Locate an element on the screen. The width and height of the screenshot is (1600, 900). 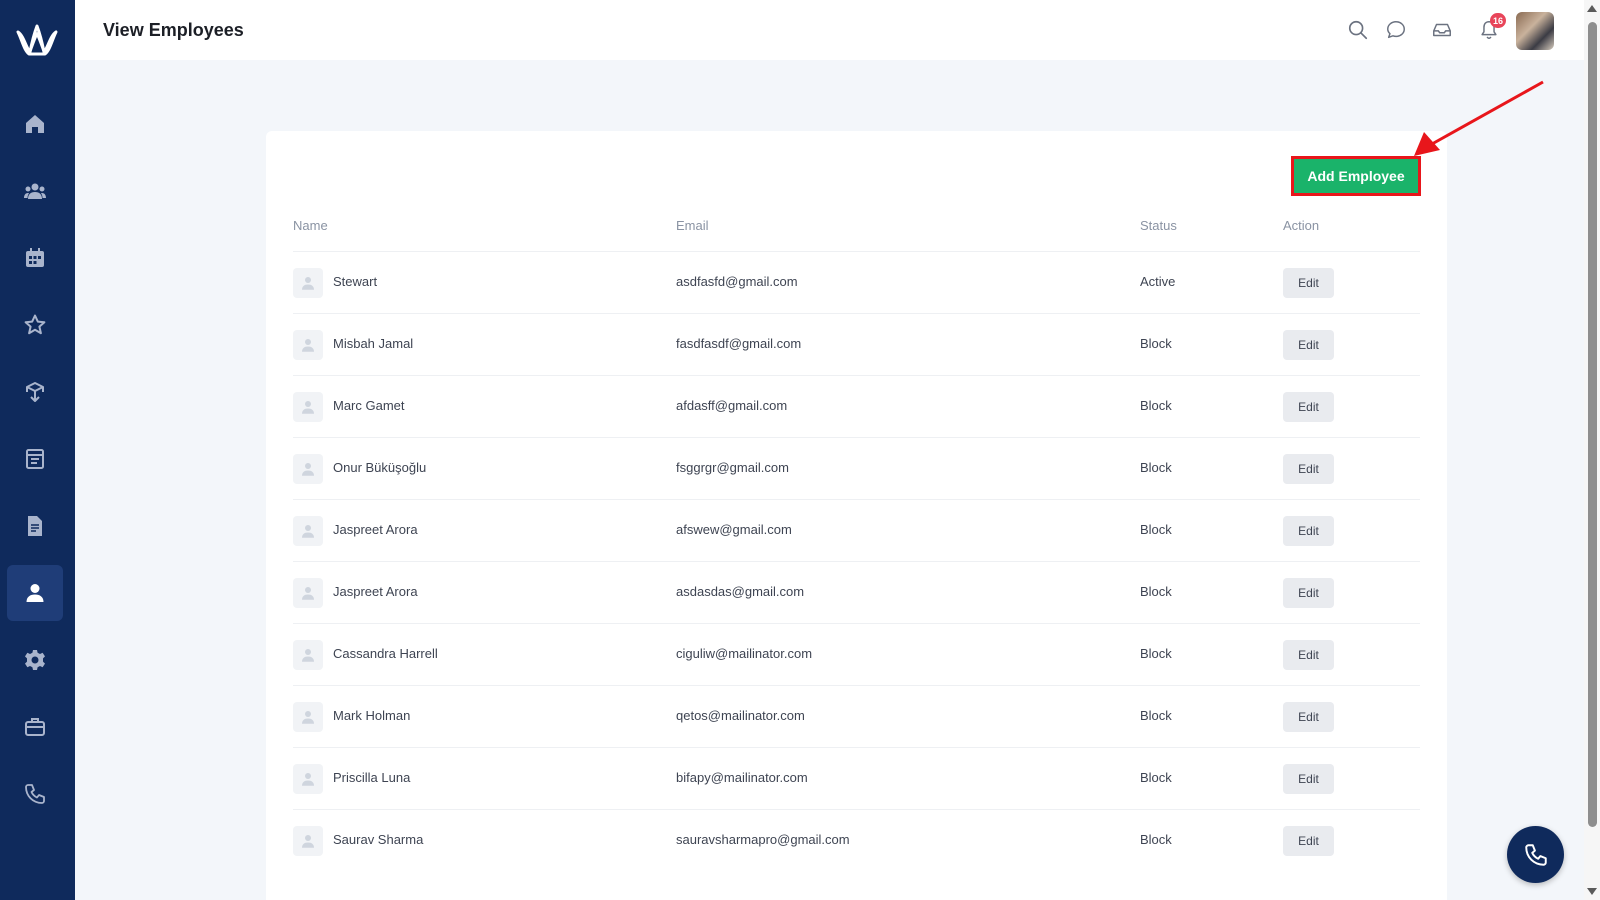
column-header-name: Name is located at coordinates (310, 225).